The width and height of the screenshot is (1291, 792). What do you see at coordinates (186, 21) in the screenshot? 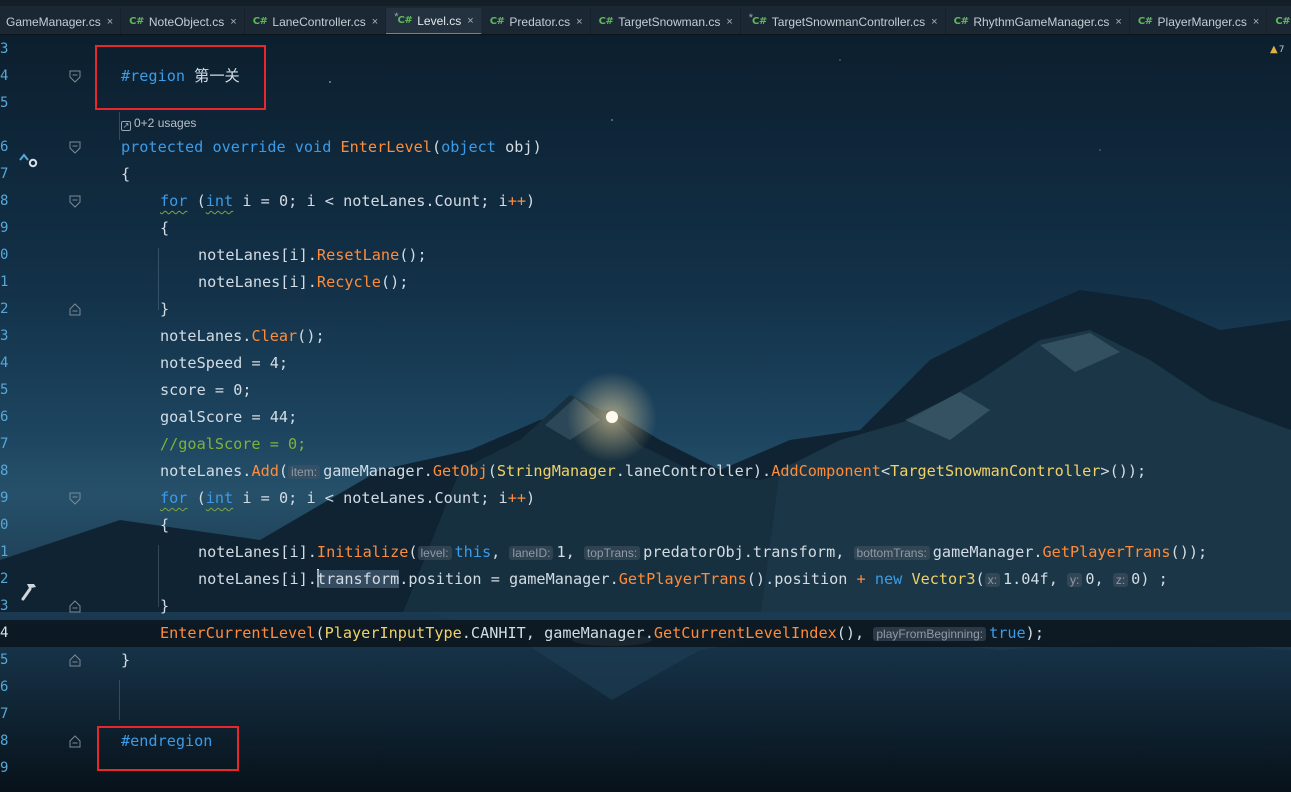
I see `tab-label: NoteObject.cs` at bounding box center [186, 21].